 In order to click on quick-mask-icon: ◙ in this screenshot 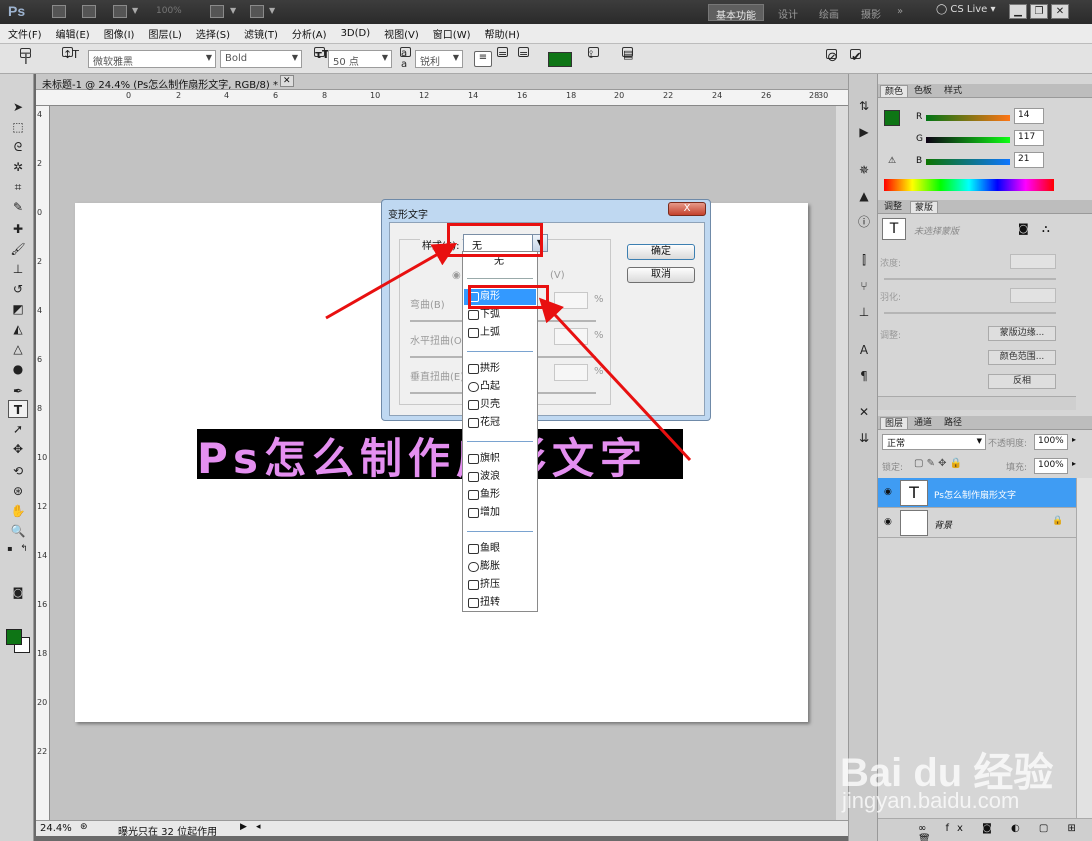, I will do `click(18, 593)`.